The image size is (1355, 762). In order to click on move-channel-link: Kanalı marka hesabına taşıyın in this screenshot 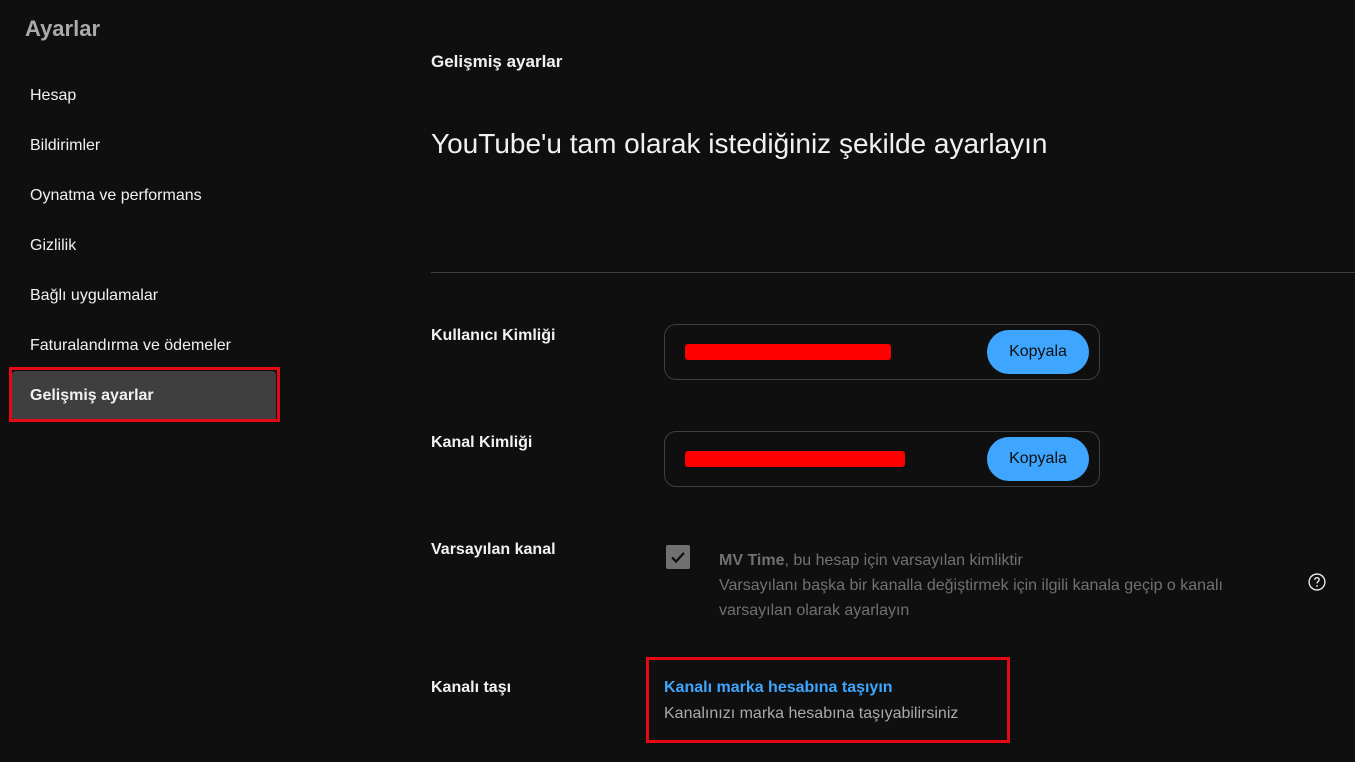, I will do `click(778, 688)`.